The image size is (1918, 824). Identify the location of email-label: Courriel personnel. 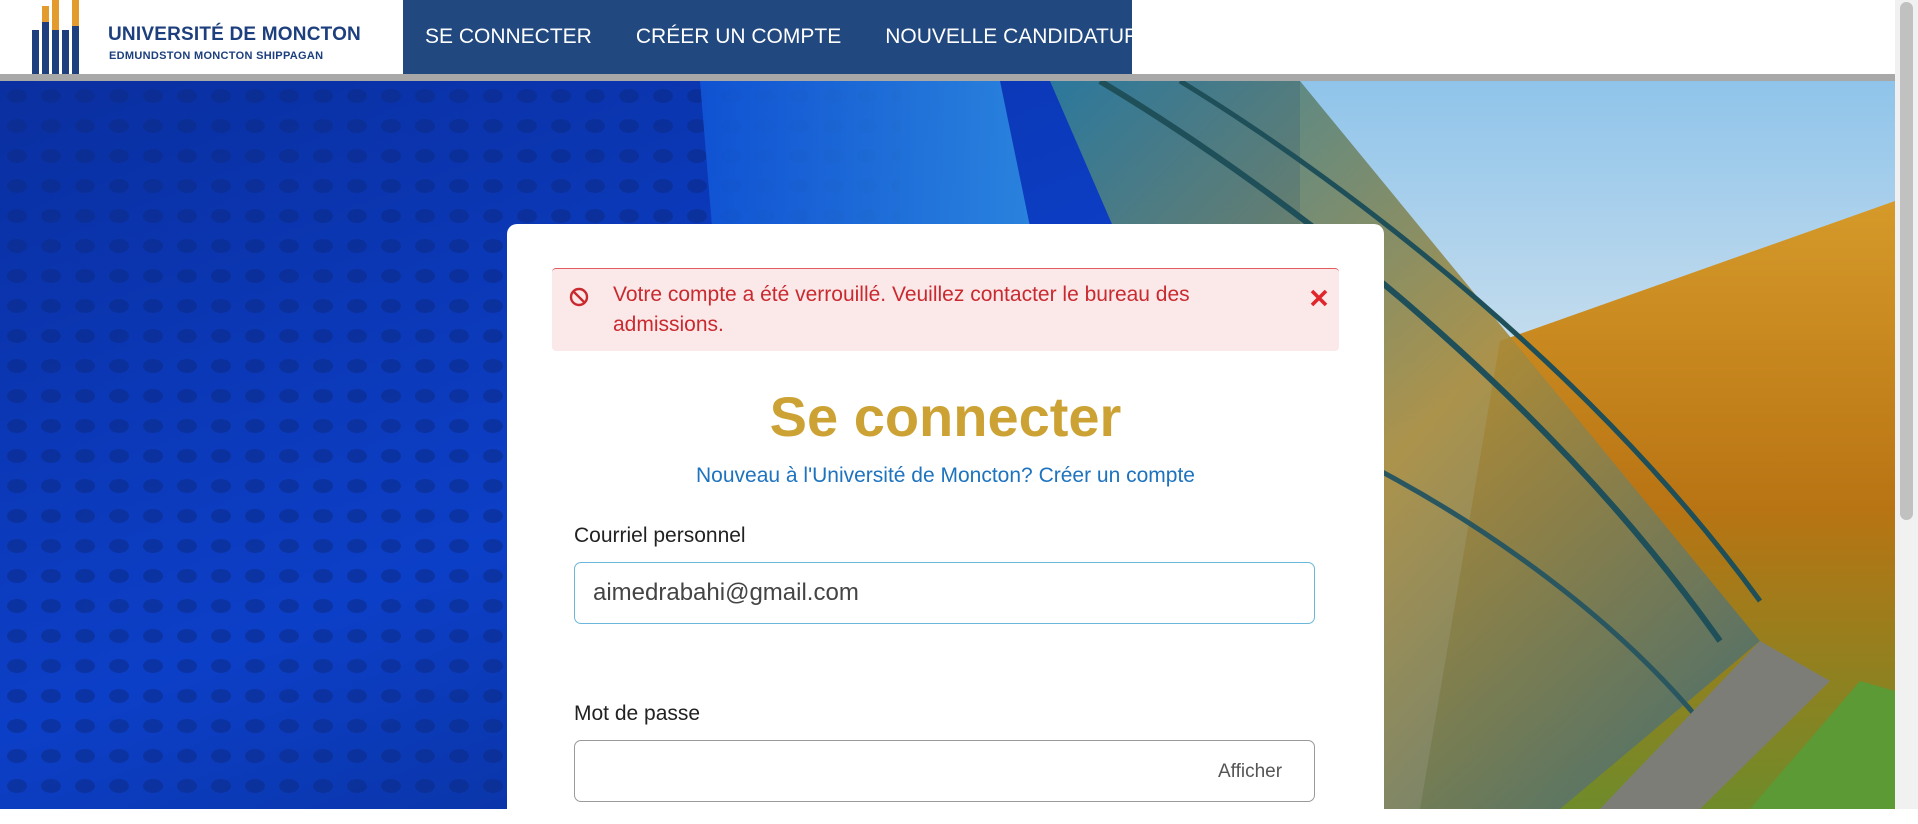
(660, 535).